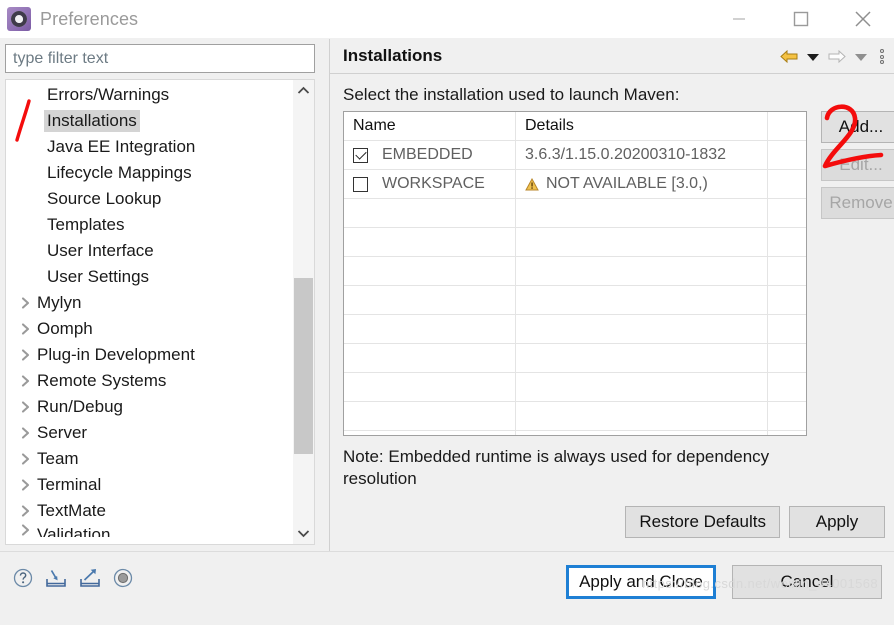  I want to click on remove-button: Remove, so click(857, 203).